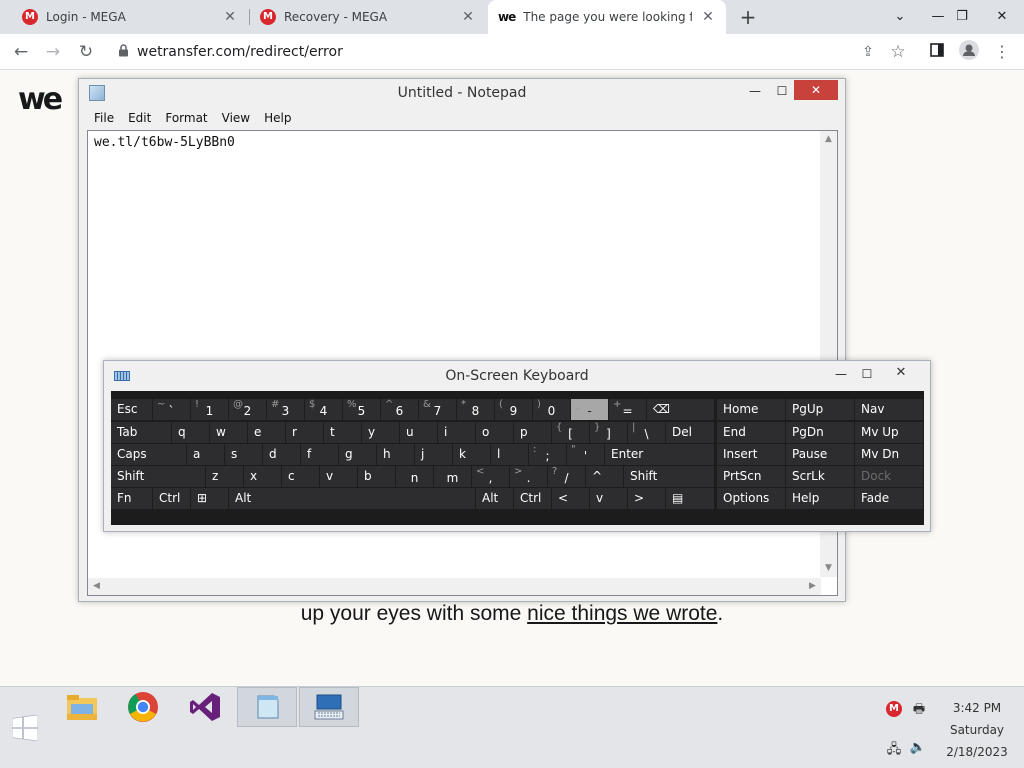 The width and height of the screenshot is (1024, 768). Describe the element at coordinates (659, 454) in the screenshot. I see `osk-key: Enter` at that location.